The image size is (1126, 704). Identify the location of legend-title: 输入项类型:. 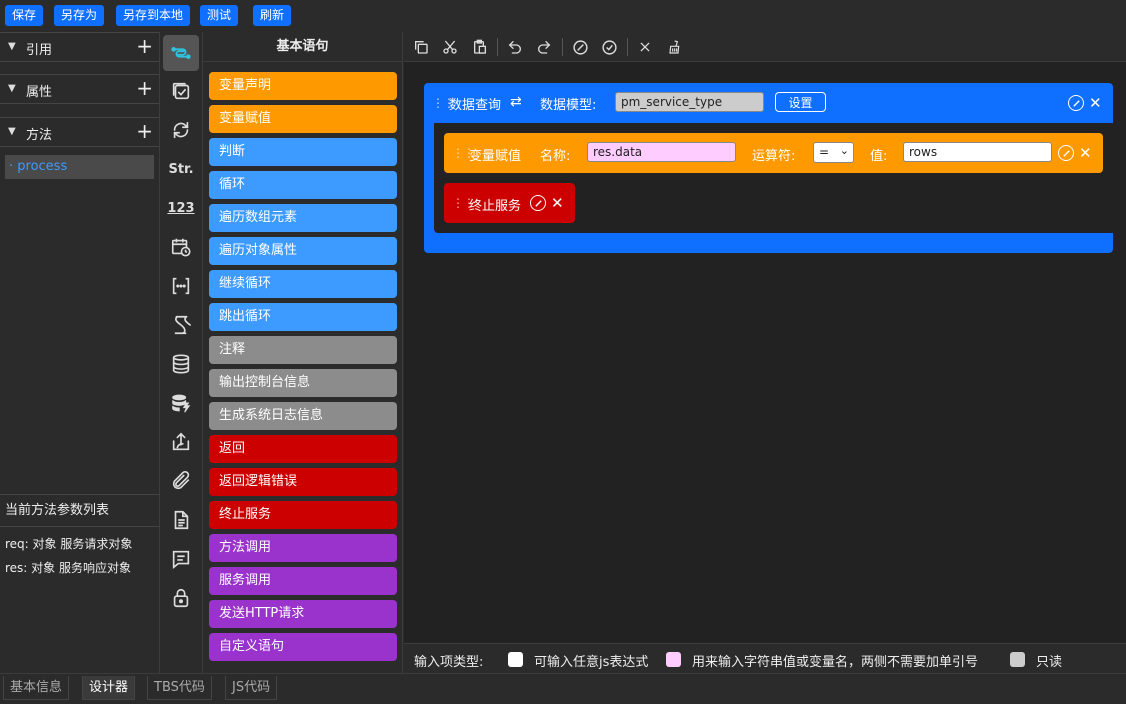
(449, 662).